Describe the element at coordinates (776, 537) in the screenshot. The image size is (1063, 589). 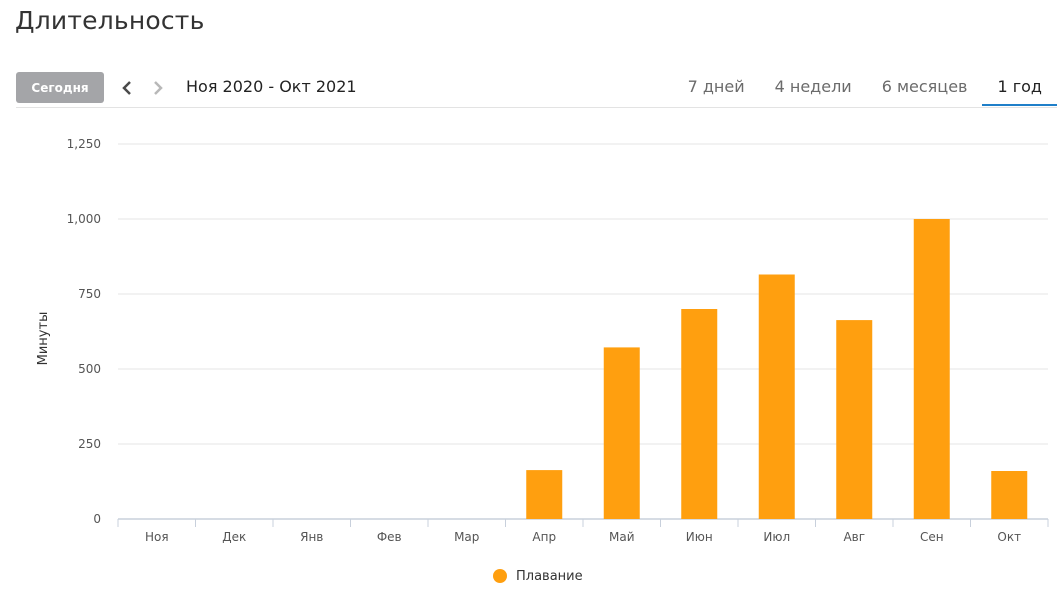
I see `x-tick-label: Июл` at that location.